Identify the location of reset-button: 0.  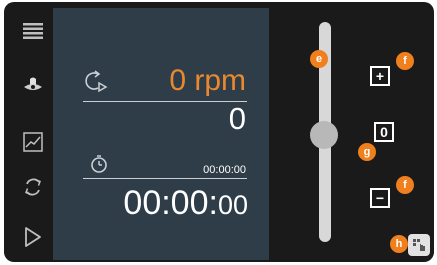
(384, 132).